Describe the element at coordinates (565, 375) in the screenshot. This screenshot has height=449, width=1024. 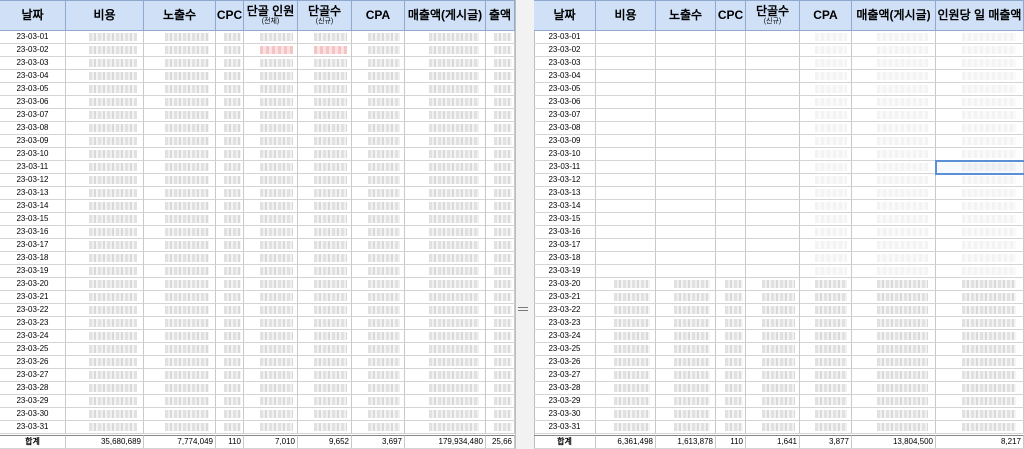
I see `date-cell: 23-03-27` at that location.